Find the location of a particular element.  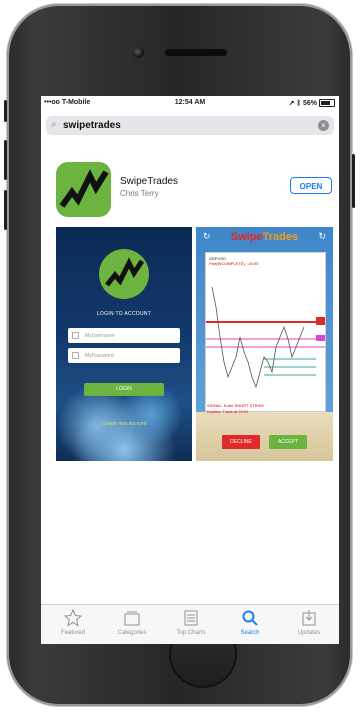

lock-icon is located at coordinates (75, 355).